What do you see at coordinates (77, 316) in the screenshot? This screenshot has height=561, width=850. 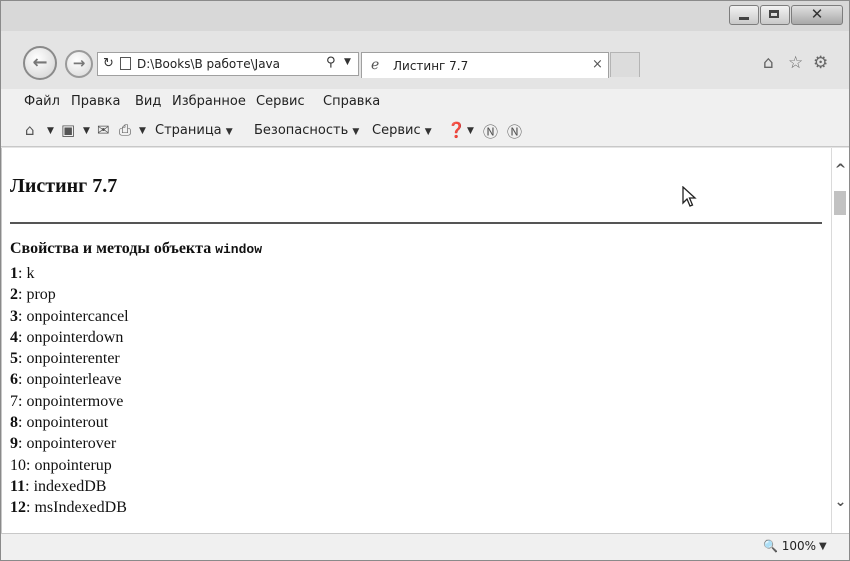 I see `property-name: onpointercancel` at bounding box center [77, 316].